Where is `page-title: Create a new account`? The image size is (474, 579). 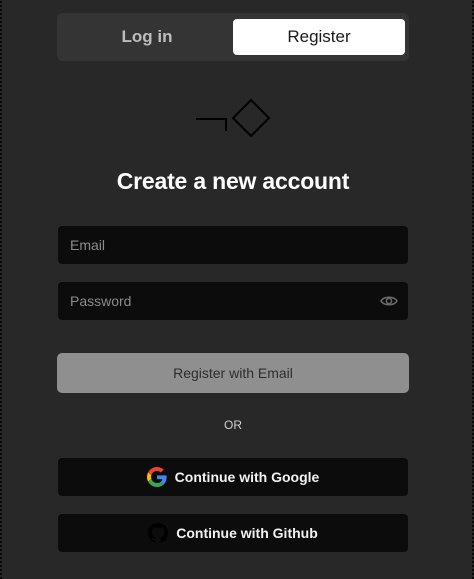 page-title: Create a new account is located at coordinates (233, 181).